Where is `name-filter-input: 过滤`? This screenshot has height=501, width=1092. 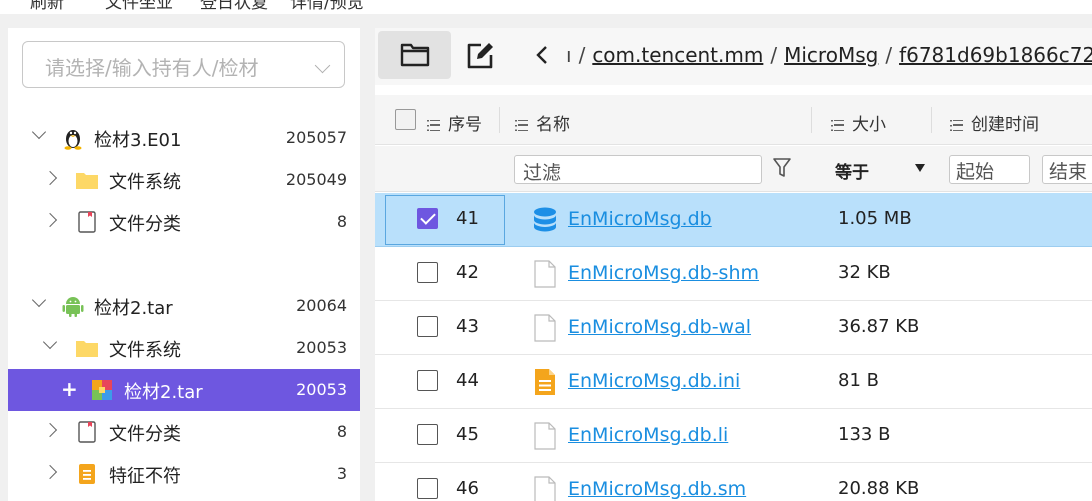 name-filter-input: 过滤 is located at coordinates (638, 169).